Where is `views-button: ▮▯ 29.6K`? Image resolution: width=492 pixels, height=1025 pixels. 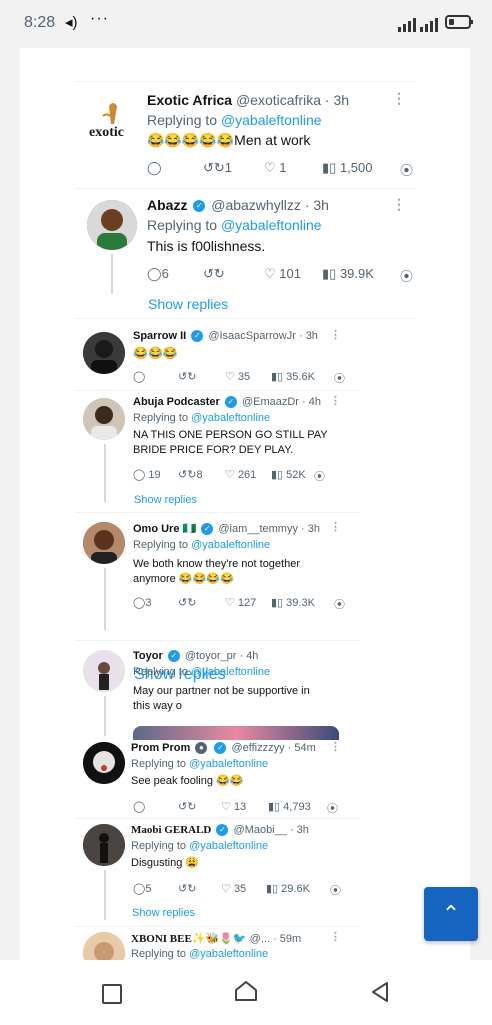 views-button: ▮▯ 29.6K is located at coordinates (288, 888).